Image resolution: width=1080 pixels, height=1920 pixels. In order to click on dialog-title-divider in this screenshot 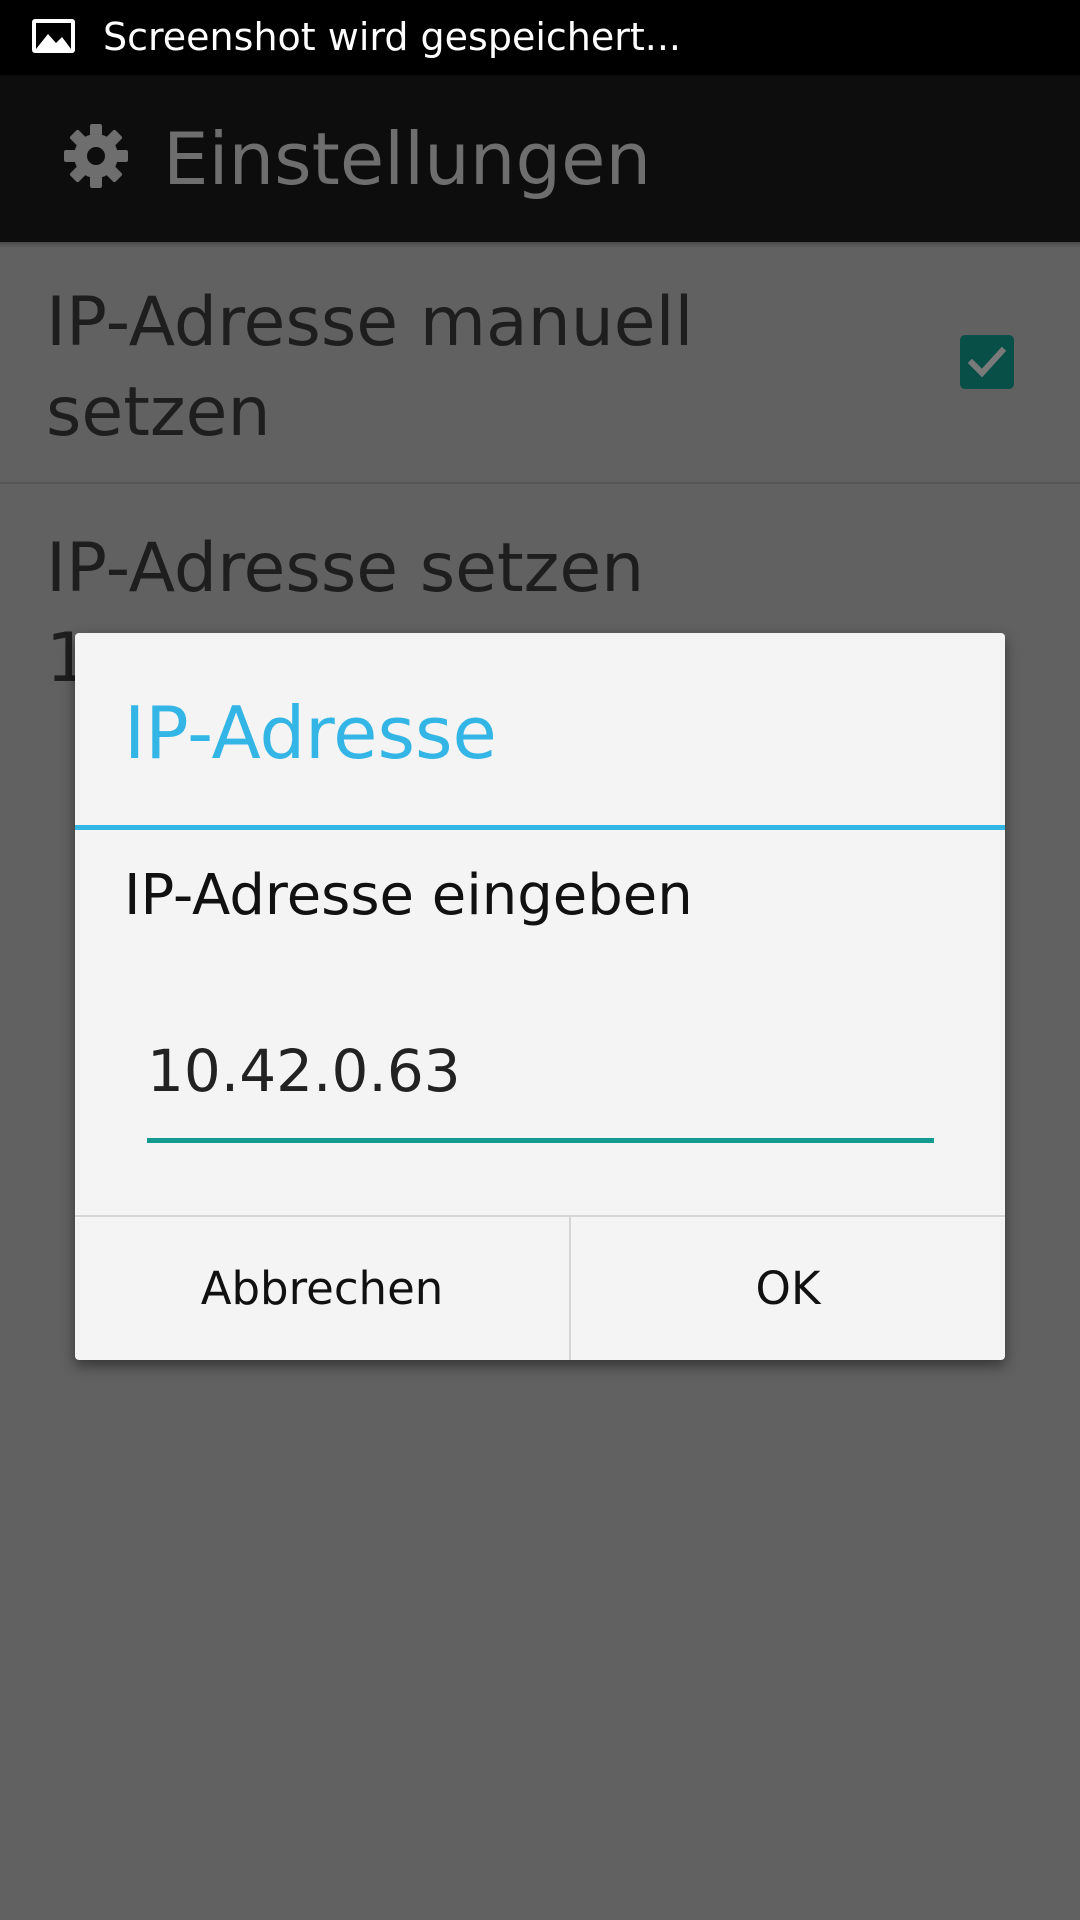, I will do `click(540, 827)`.